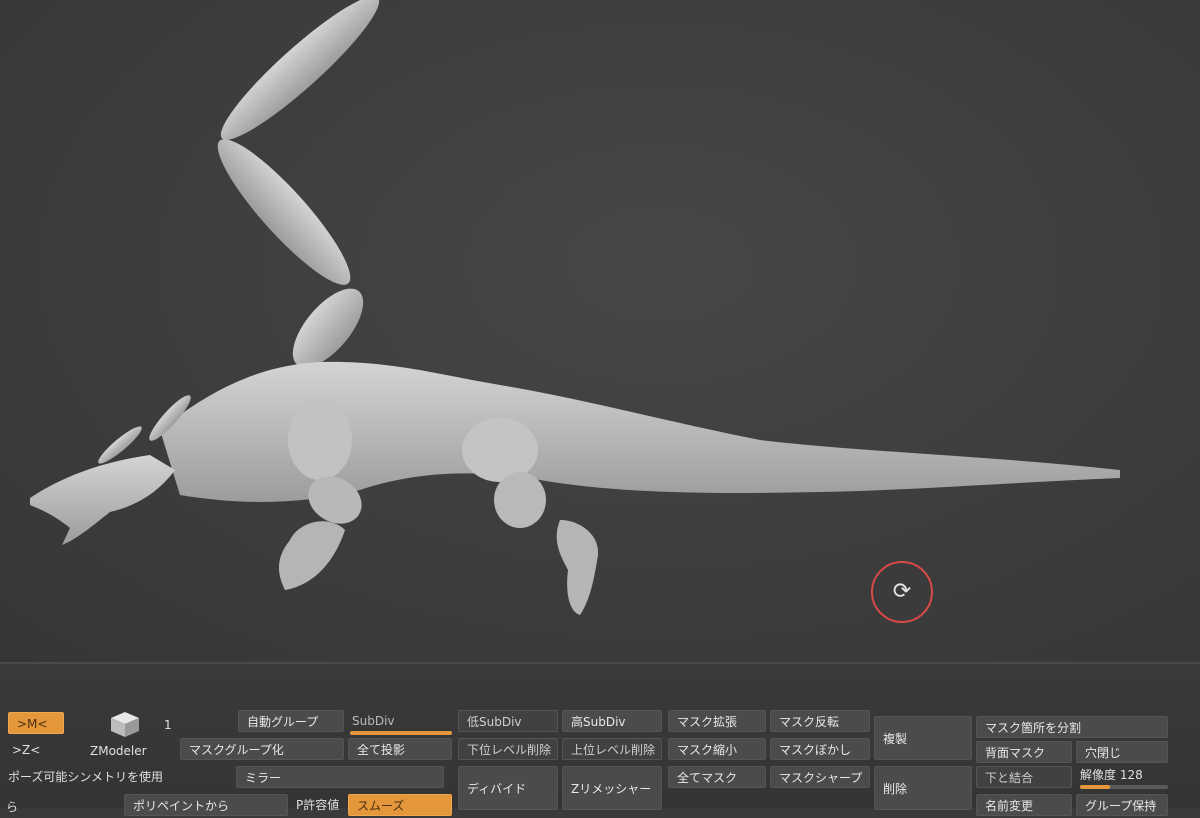 The width and height of the screenshot is (1200, 818). What do you see at coordinates (291, 721) in the screenshot?
I see `auto-group-button: 自動グループ` at bounding box center [291, 721].